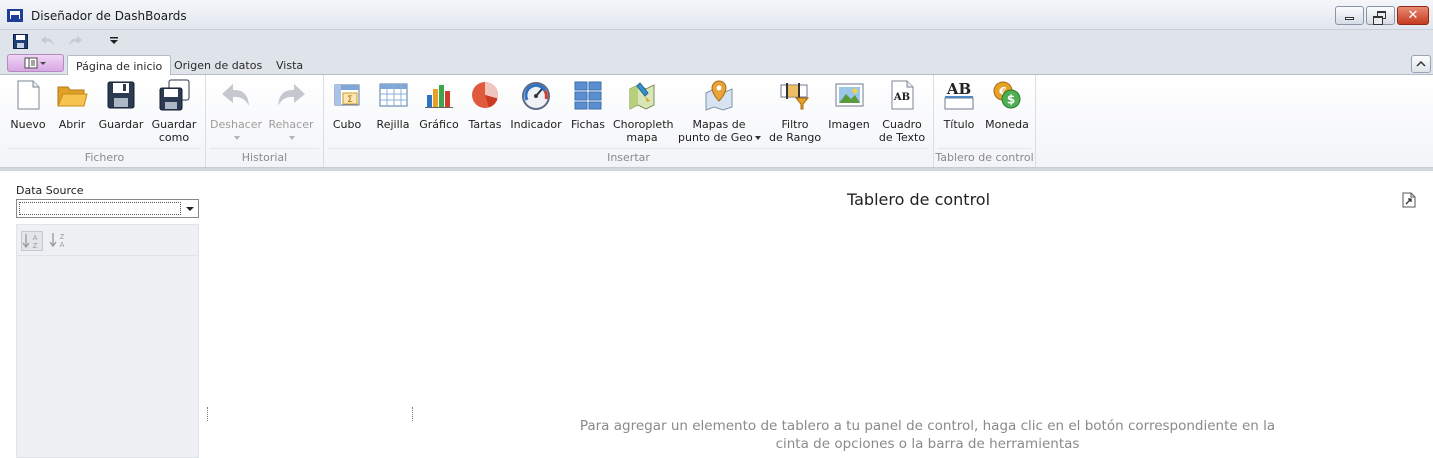 The width and height of the screenshot is (1433, 458). What do you see at coordinates (536, 95) in the screenshot?
I see `gauge-icon` at bounding box center [536, 95].